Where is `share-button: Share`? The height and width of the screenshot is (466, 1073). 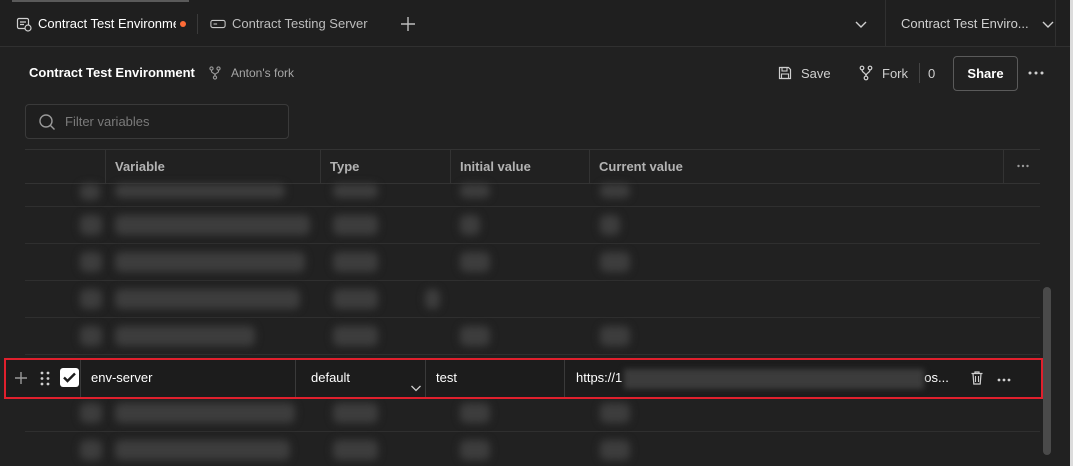
share-button: Share is located at coordinates (985, 73).